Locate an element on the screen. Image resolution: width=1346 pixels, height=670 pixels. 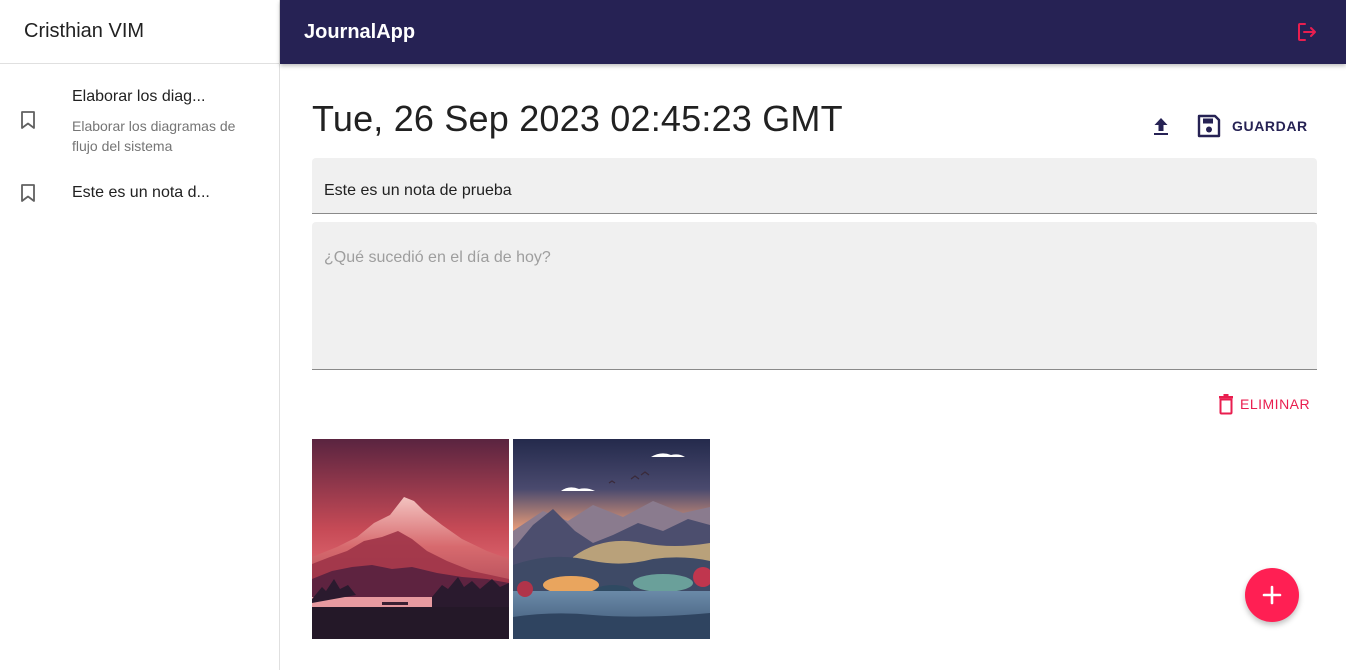
red-mountain-landscape-image is located at coordinates (410, 539).